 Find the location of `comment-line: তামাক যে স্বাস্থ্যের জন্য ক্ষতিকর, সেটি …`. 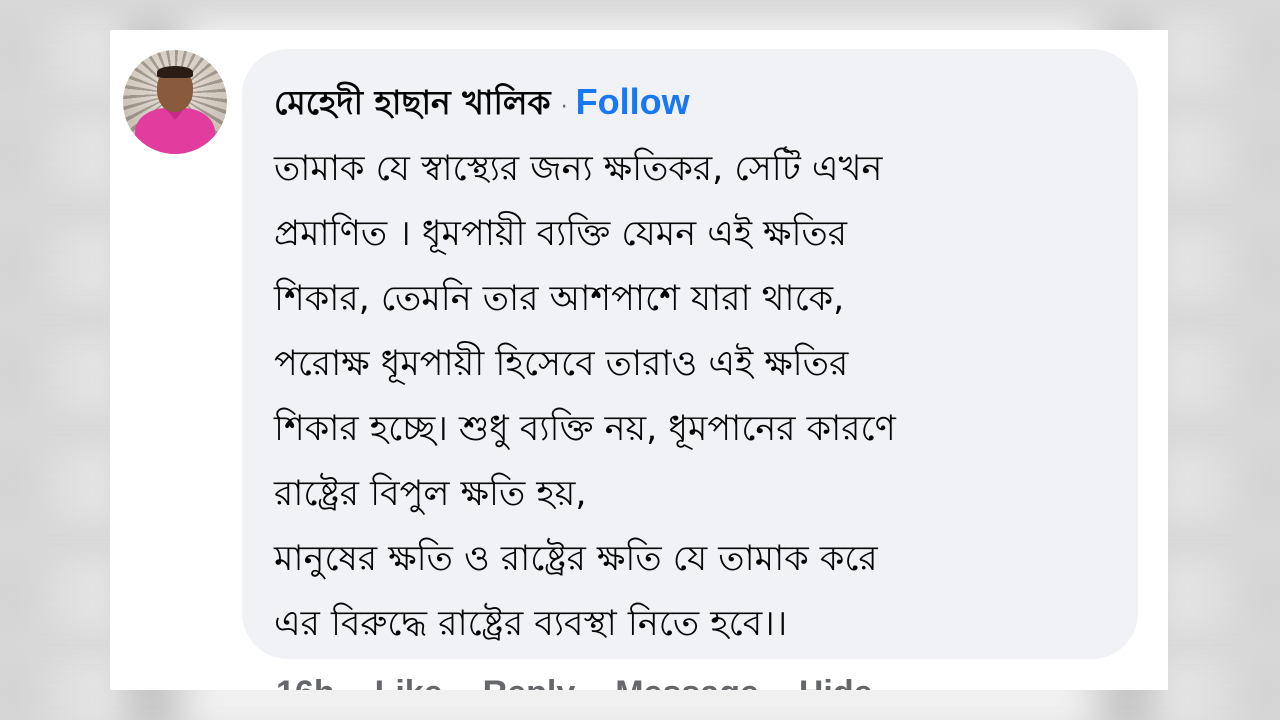

comment-line: তামাক যে স্বাস্থ্যের জন্য ক্ষতিকর, সেটি … is located at coordinates (578, 169).